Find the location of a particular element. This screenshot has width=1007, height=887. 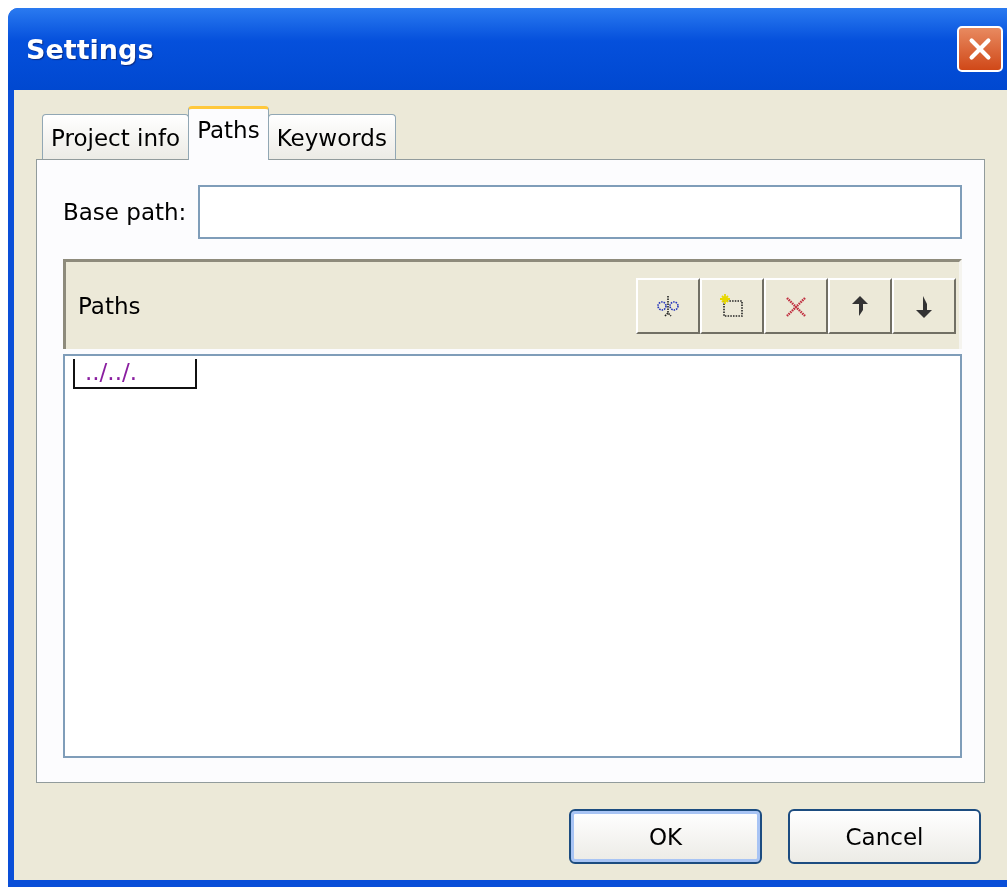

ok-button: OK is located at coordinates (665, 836).